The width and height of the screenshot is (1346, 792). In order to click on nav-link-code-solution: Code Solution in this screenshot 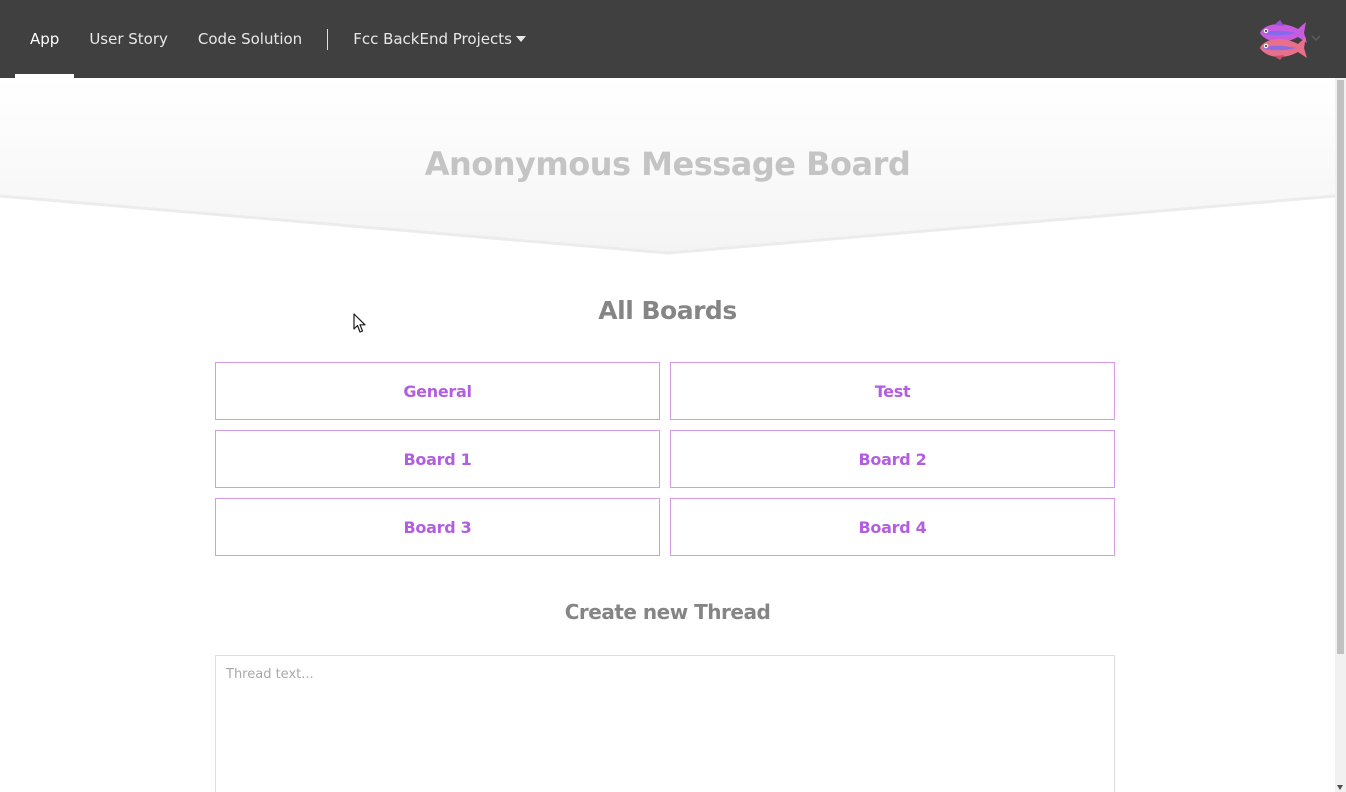, I will do `click(250, 39)`.